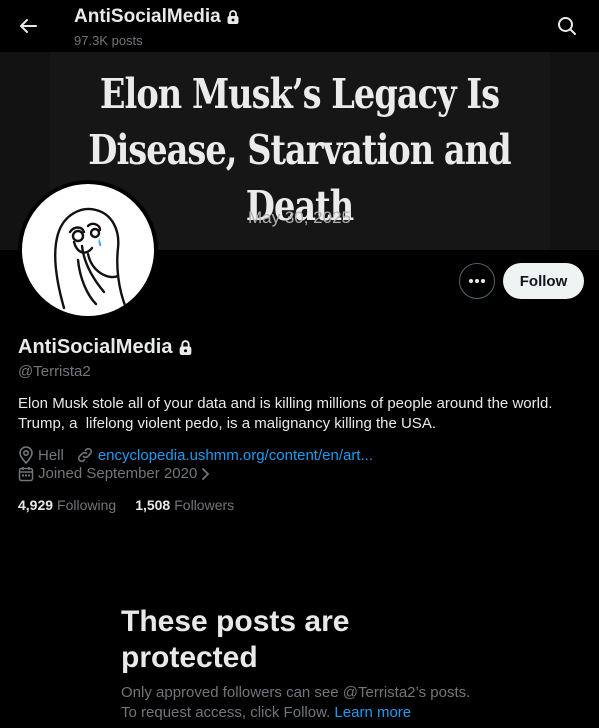 The height and width of the screenshot is (728, 599). I want to click on protected-title-line1: These posts are, so click(235, 621).